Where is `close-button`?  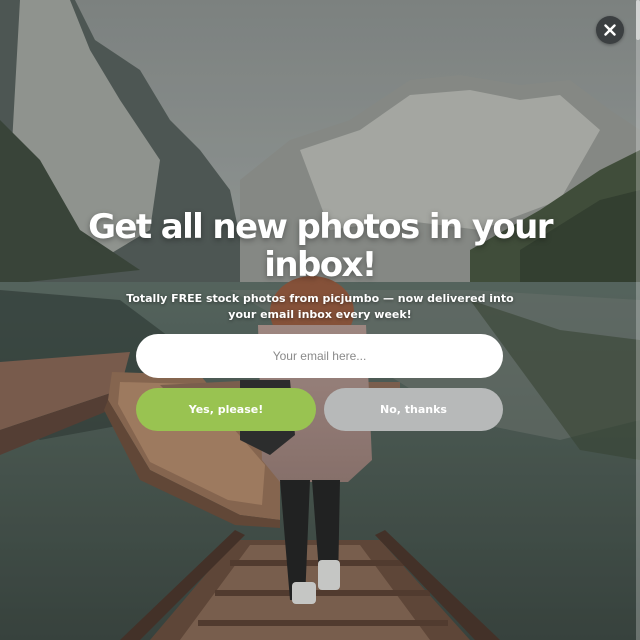
close-button is located at coordinates (610, 30).